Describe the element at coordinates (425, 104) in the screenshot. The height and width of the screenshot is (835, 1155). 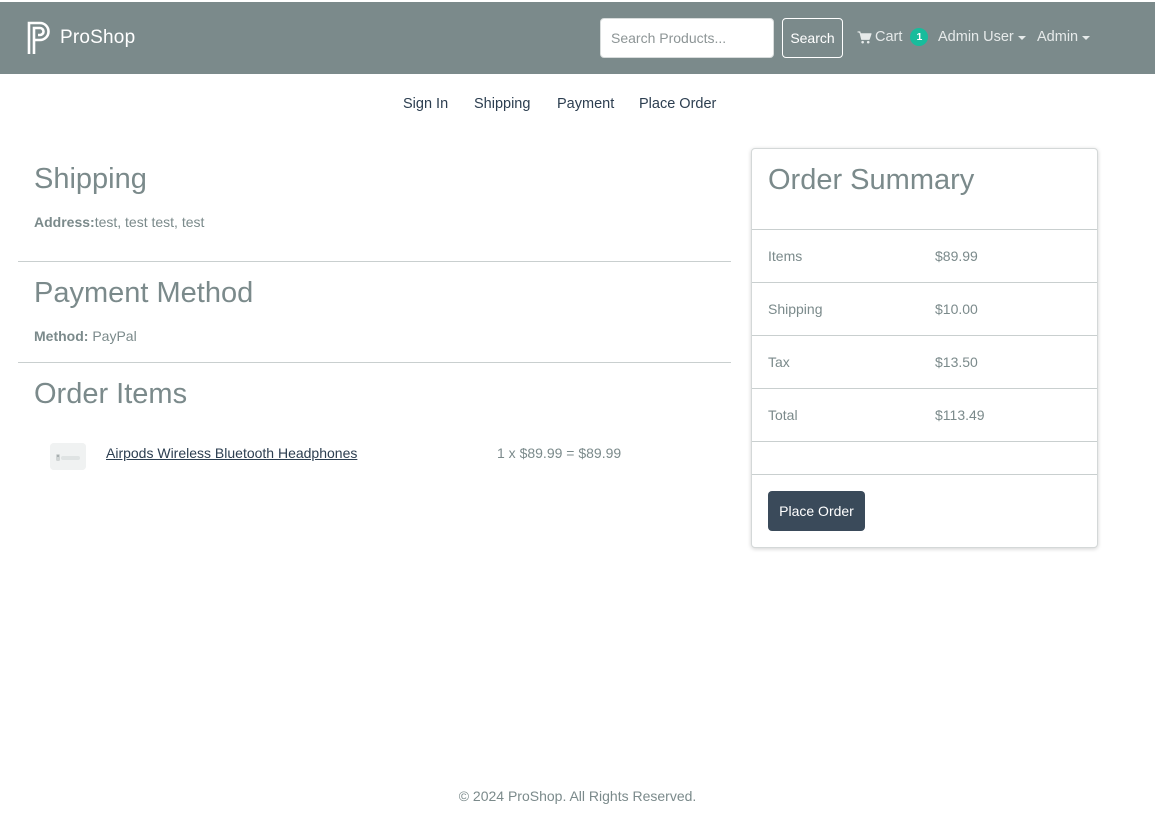
I see `step-sign-in: Sign In` at that location.